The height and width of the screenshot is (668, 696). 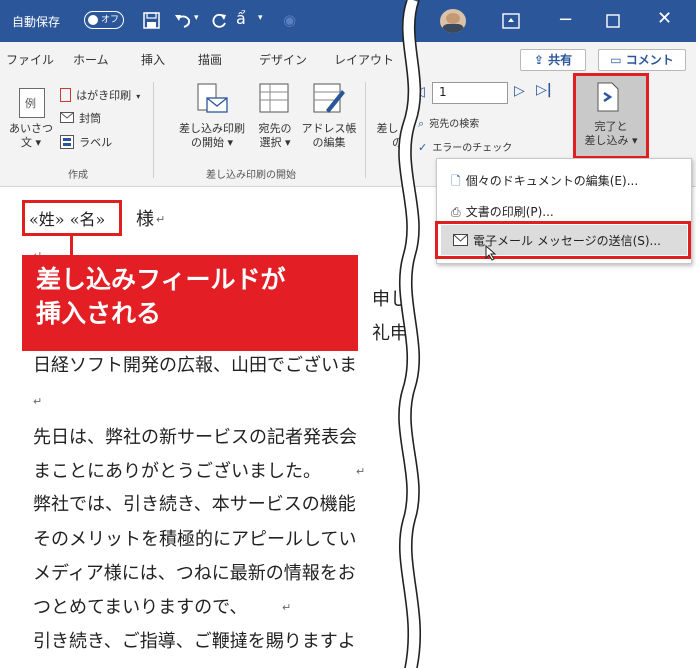 What do you see at coordinates (283, 59) in the screenshot?
I see `tab-design: デザイン` at bounding box center [283, 59].